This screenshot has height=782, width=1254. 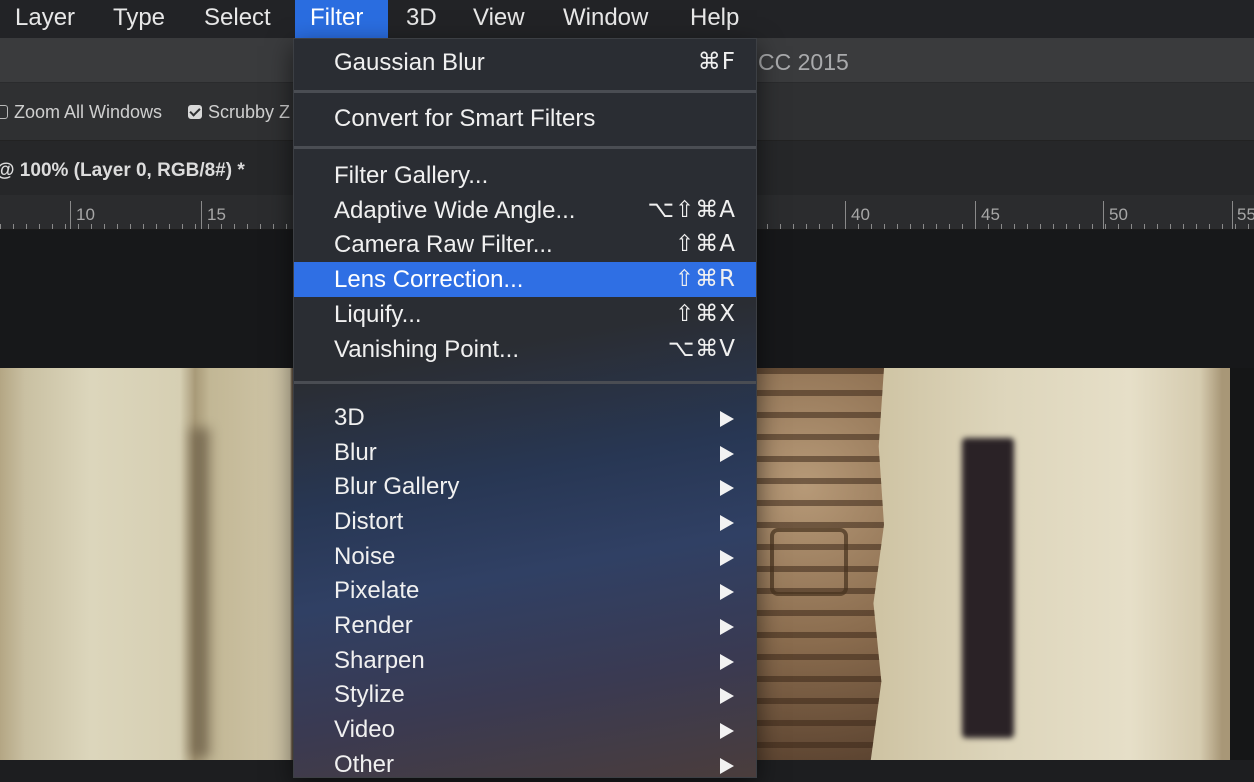 What do you see at coordinates (525, 279) in the screenshot?
I see `menu-item-lens-correction: Lens Correction... ⇧⌘R` at bounding box center [525, 279].